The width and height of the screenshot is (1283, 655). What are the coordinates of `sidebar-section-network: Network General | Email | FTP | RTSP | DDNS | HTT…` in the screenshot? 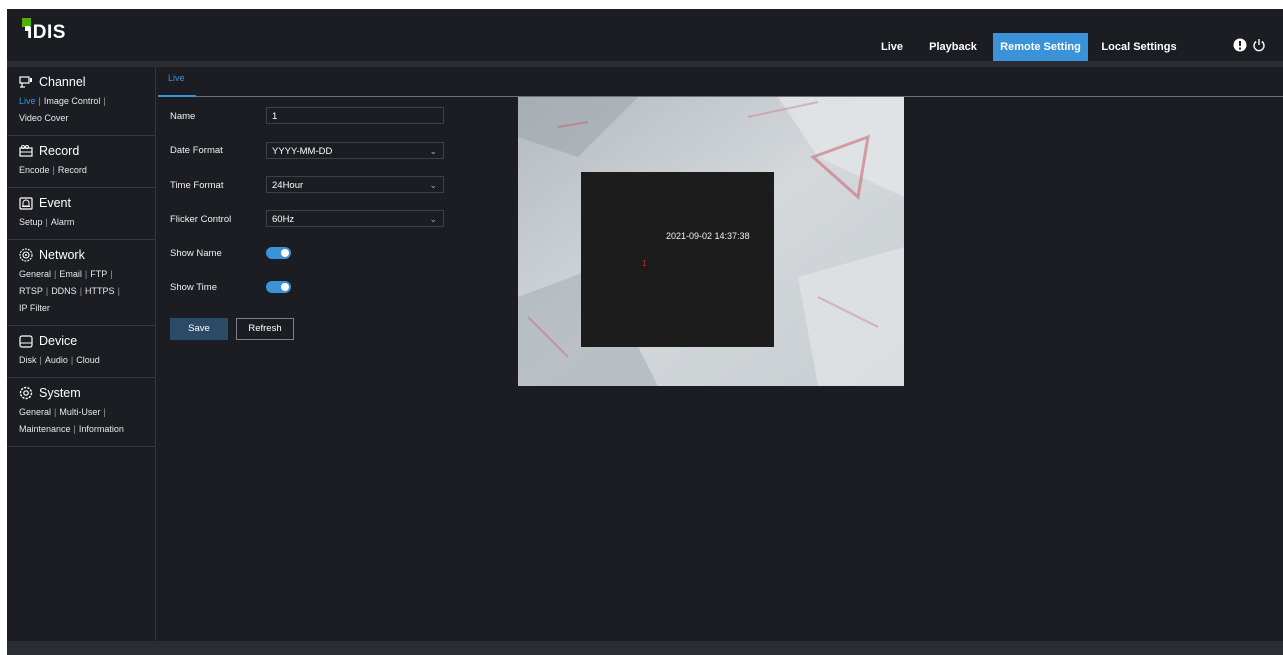 It's located at (81, 283).